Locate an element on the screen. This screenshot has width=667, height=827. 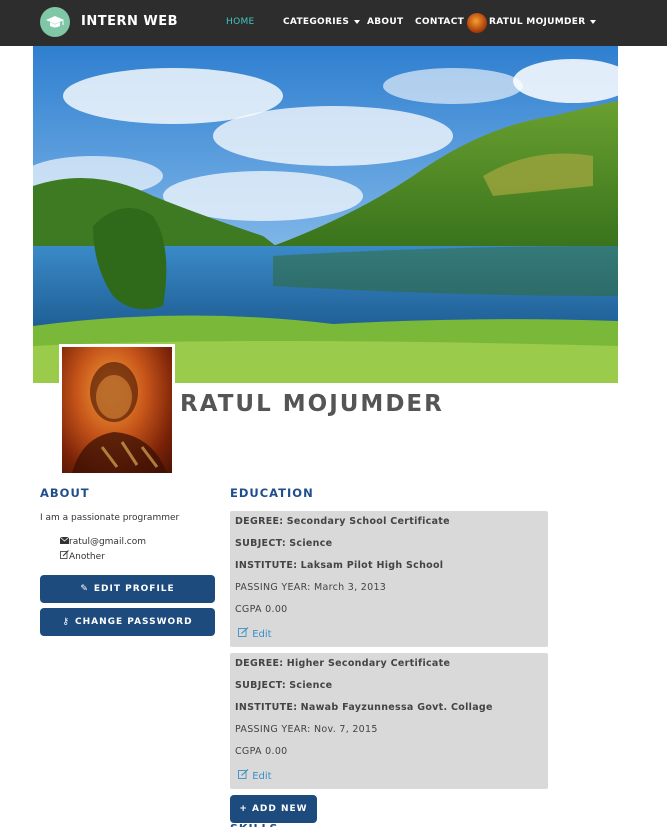
nav-user-name: RATUL MOJUMDER is located at coordinates (537, 22).